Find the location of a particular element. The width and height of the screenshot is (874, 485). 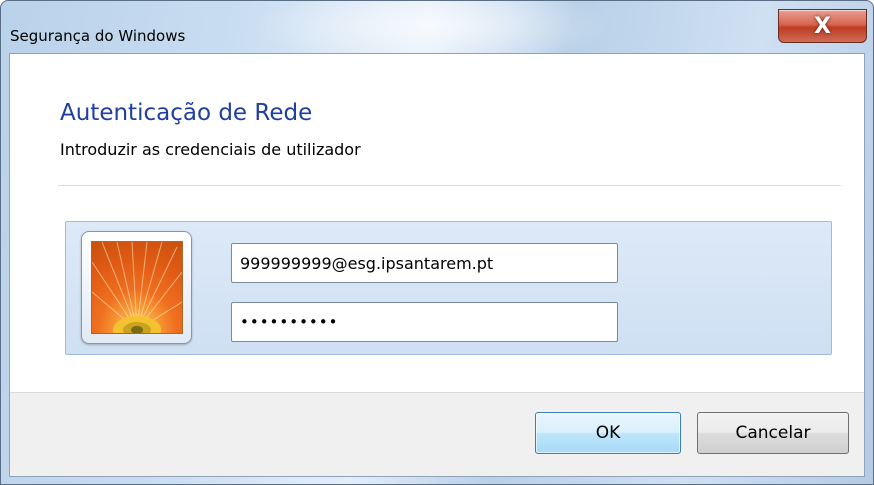

separator is located at coordinates (449, 185).